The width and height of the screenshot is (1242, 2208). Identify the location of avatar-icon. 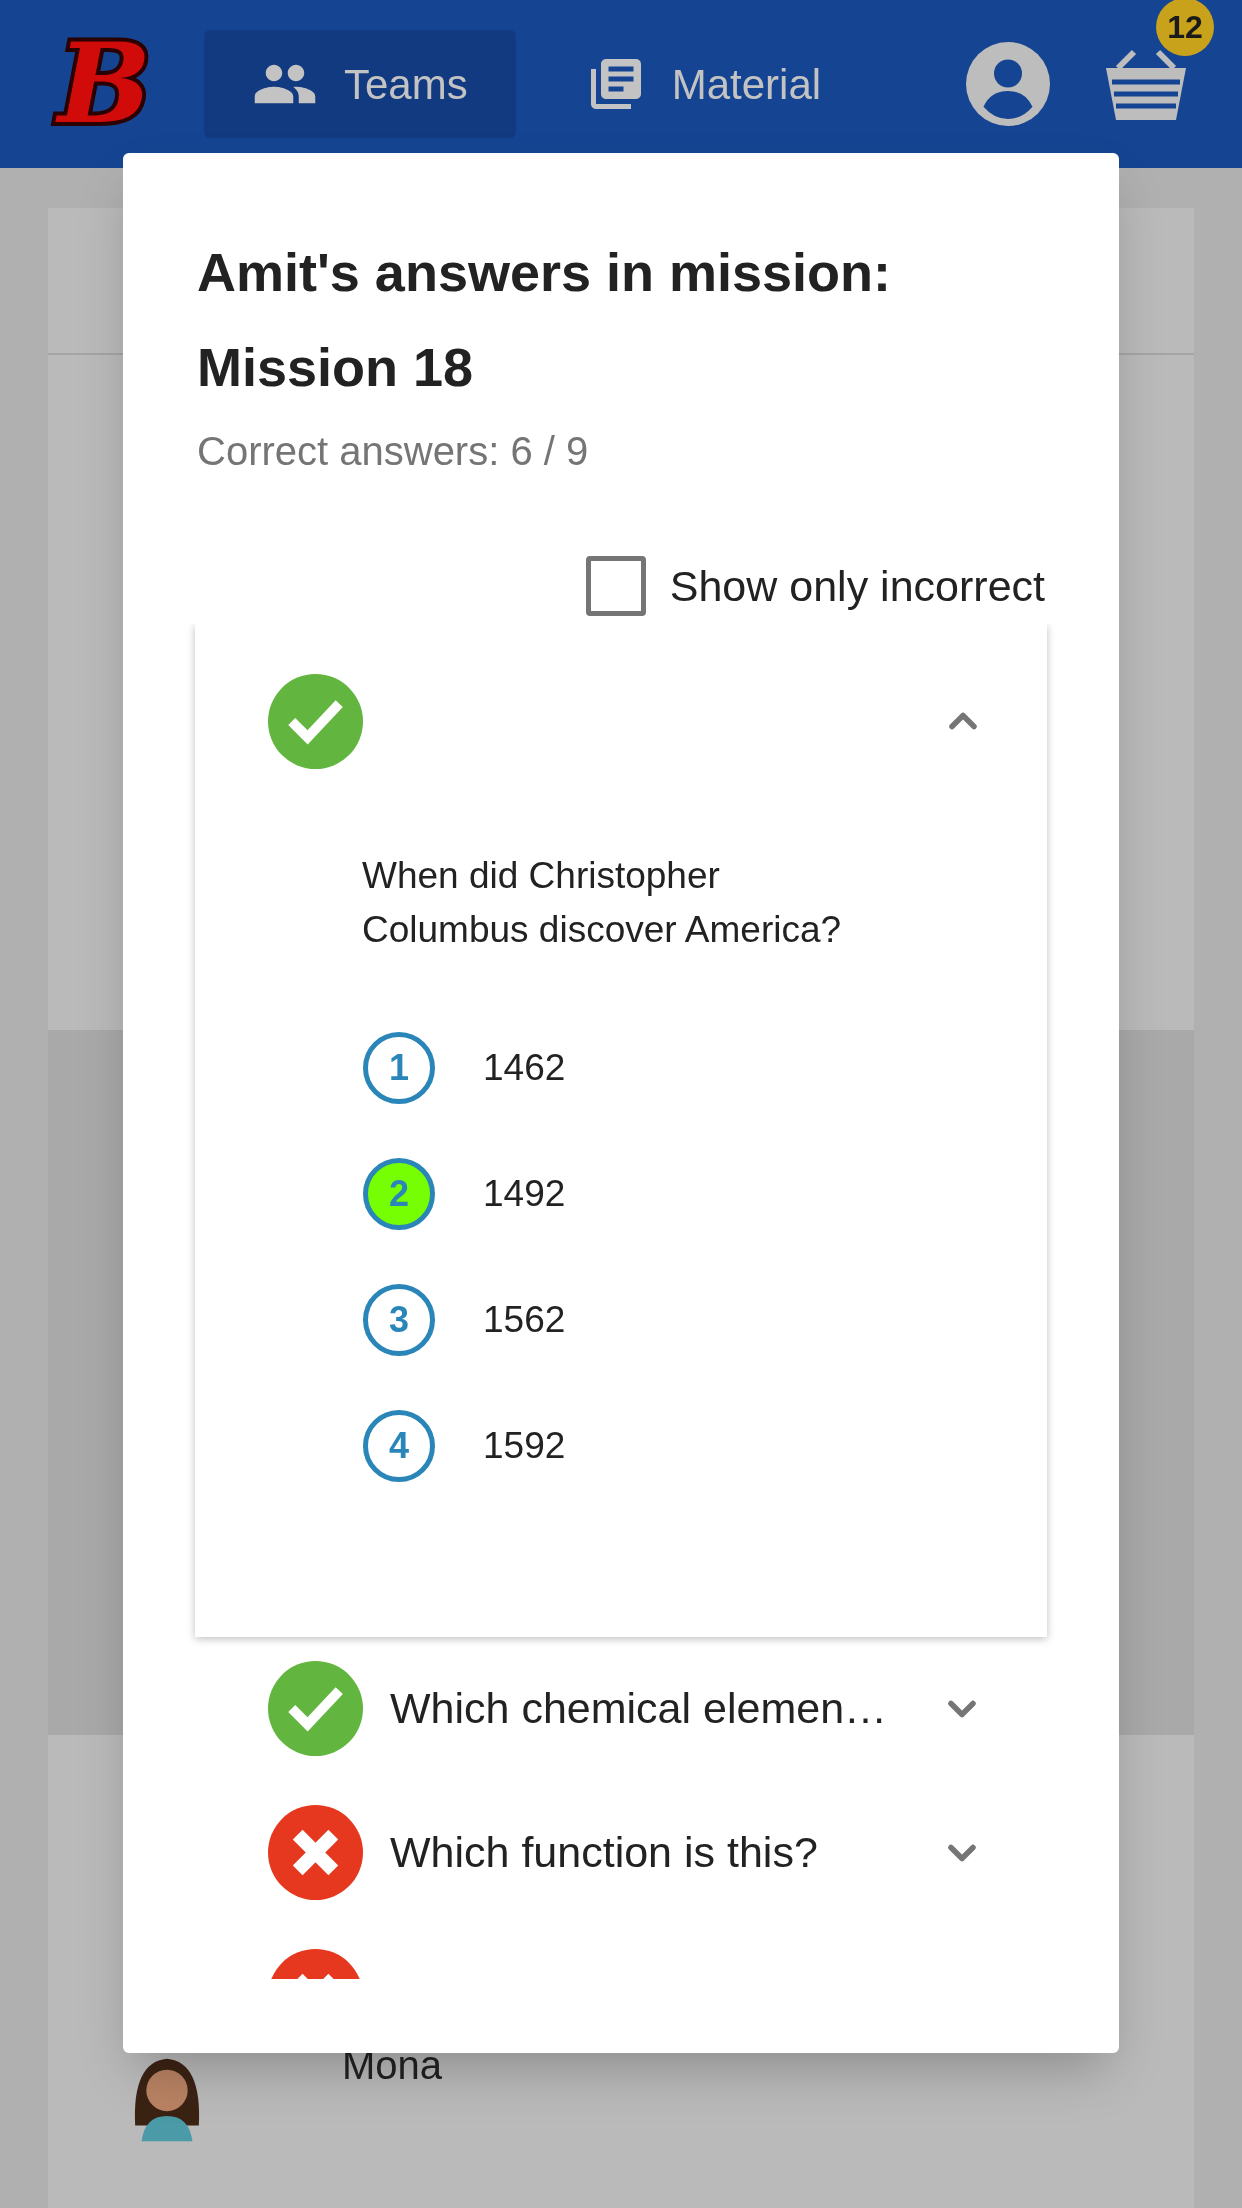
(167, 2100).